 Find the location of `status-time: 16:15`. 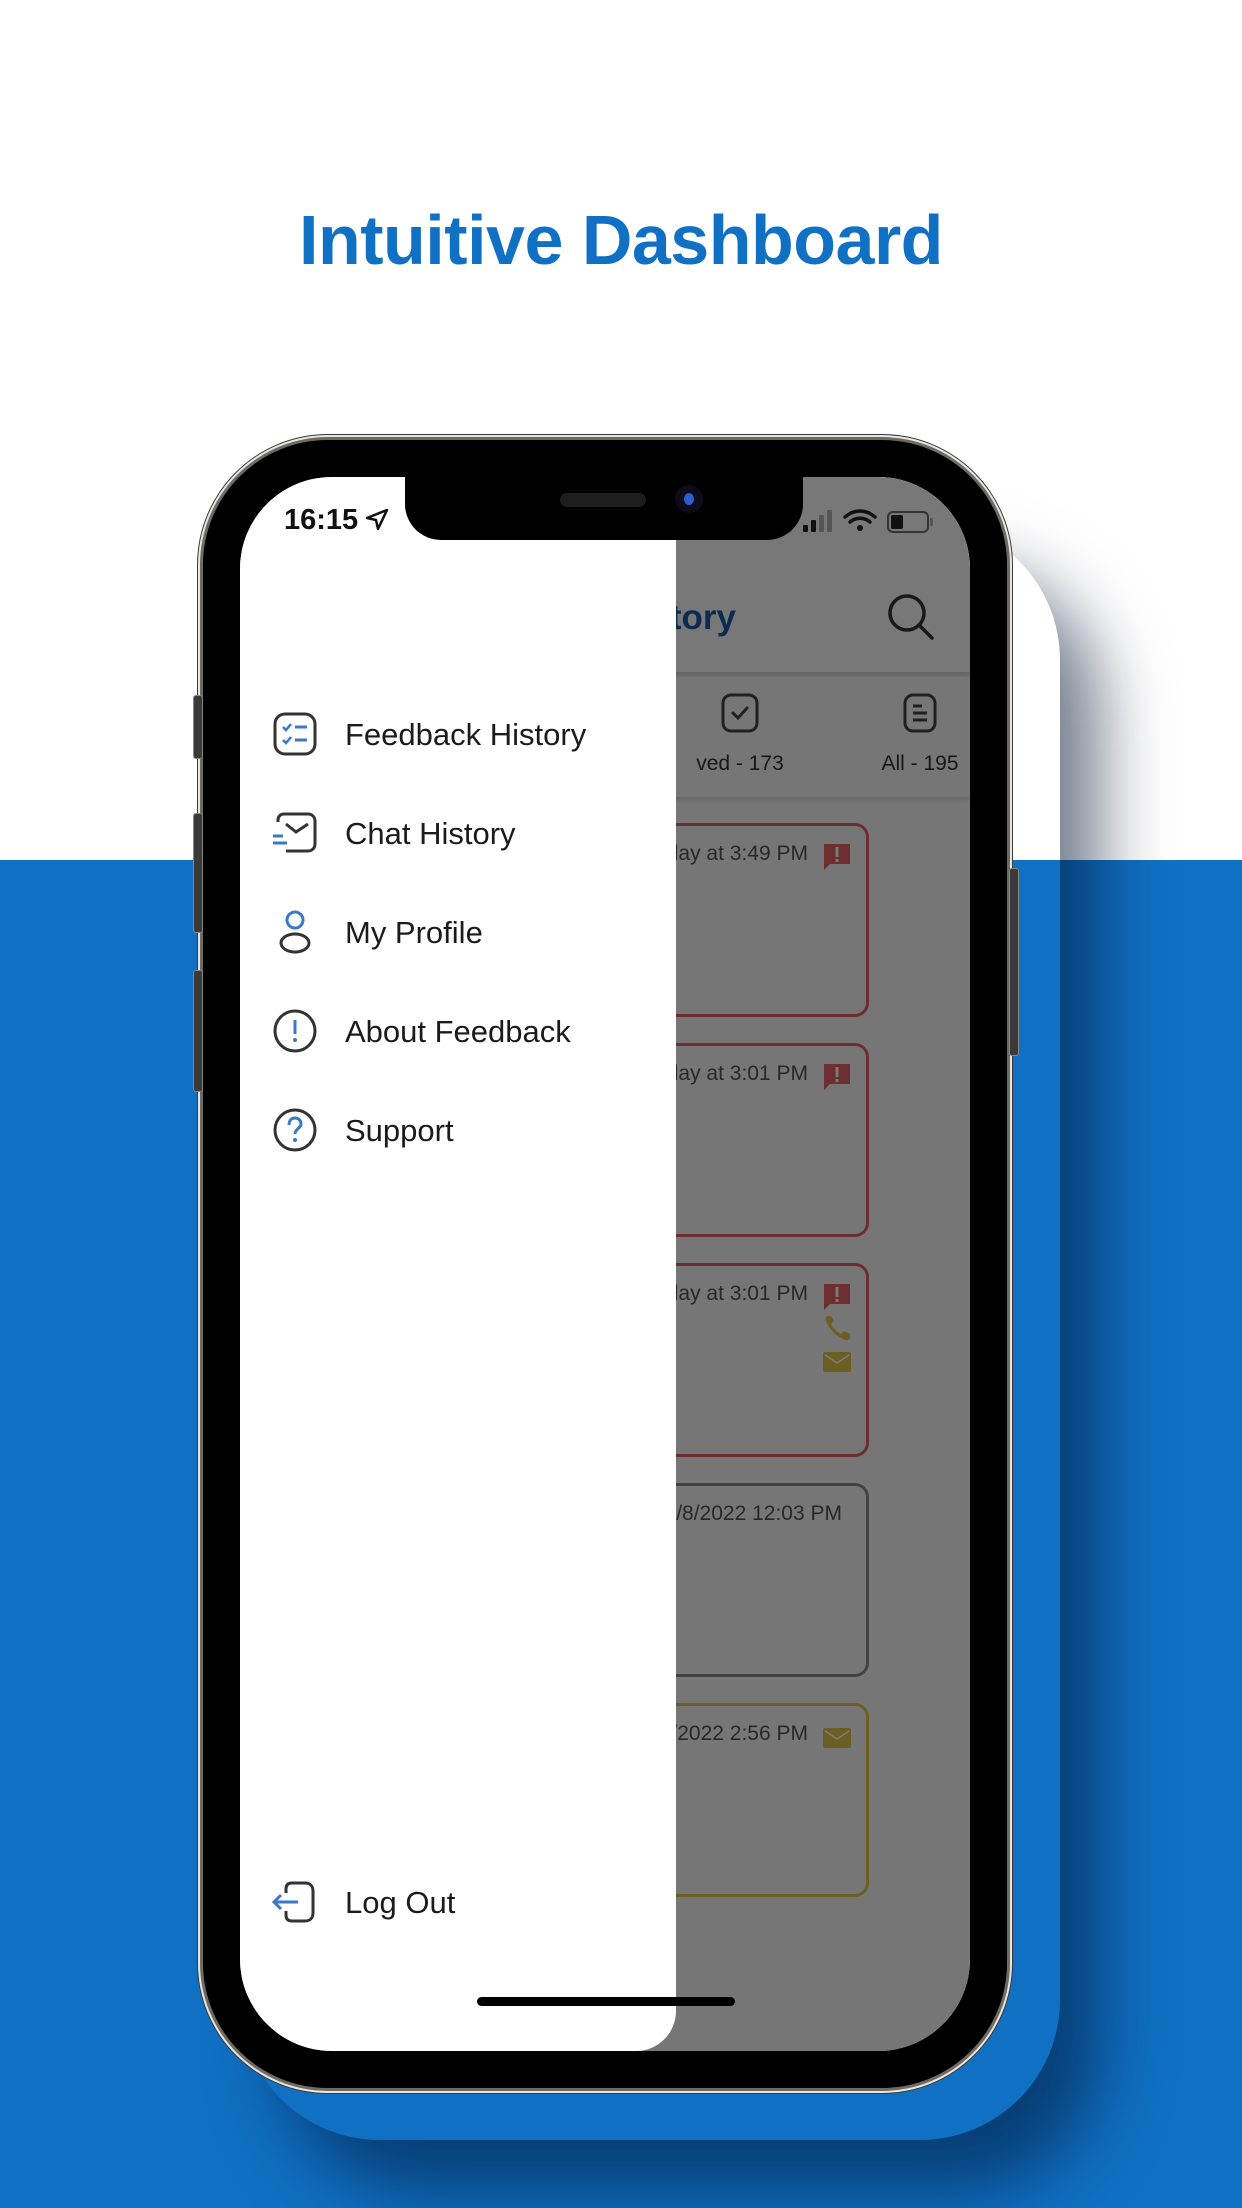

status-time: 16:15 is located at coordinates (321, 520).